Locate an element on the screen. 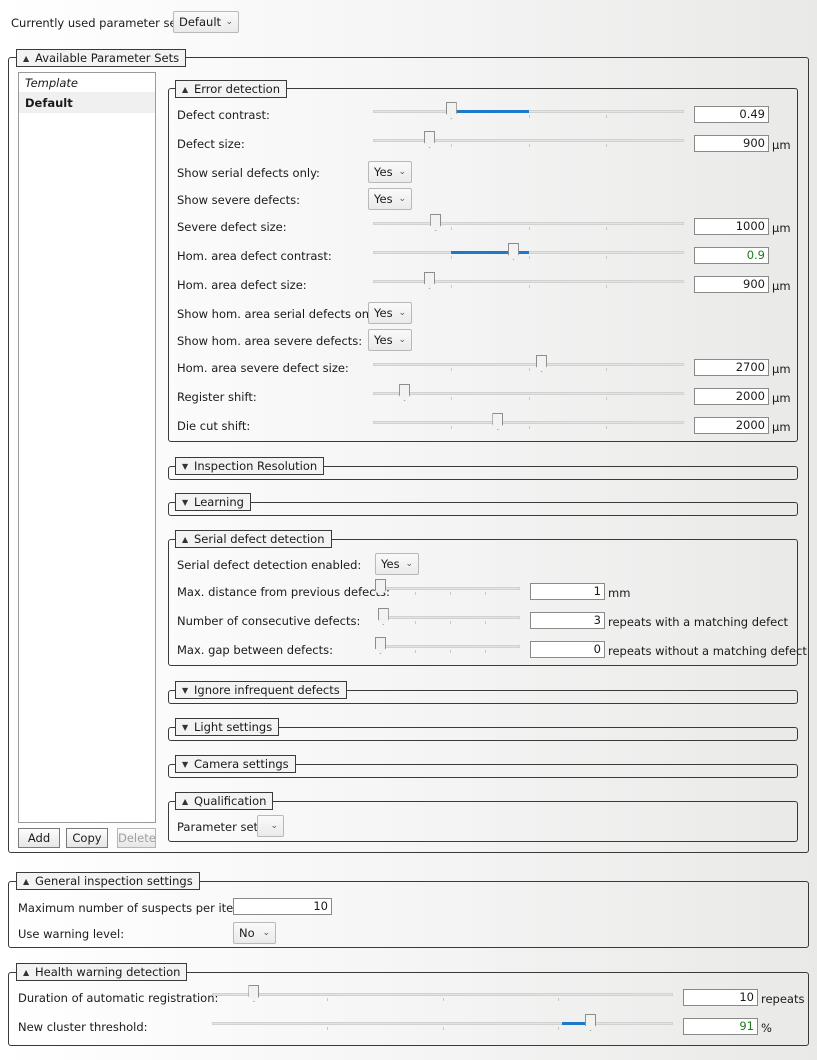  health-warning-header: ▲ Health warning detection is located at coordinates (102, 972).